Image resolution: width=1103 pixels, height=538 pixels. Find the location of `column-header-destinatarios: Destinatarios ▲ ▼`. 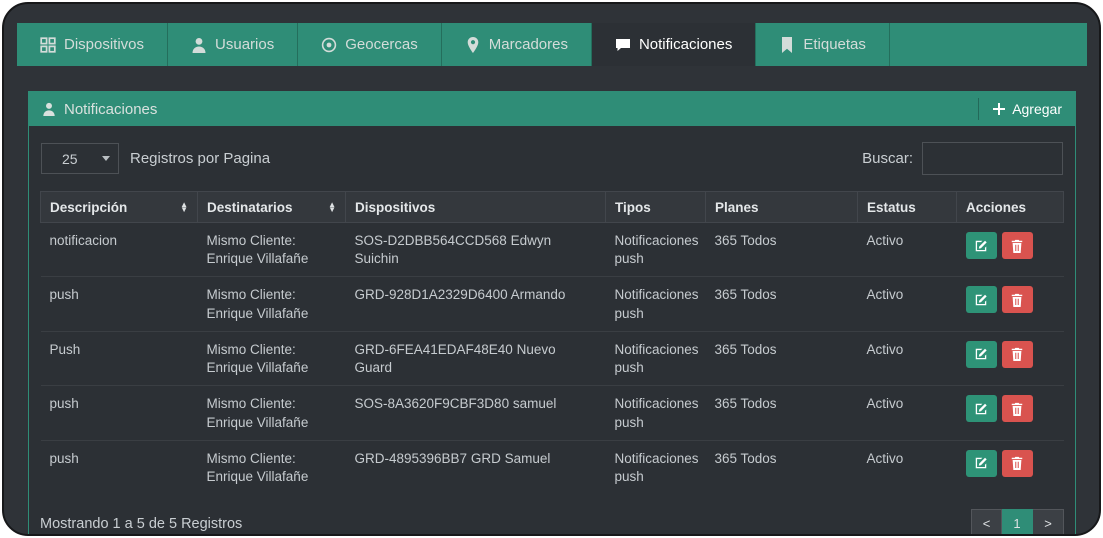

column-header-destinatarios: Destinatarios ▲ ▼ is located at coordinates (271, 207).